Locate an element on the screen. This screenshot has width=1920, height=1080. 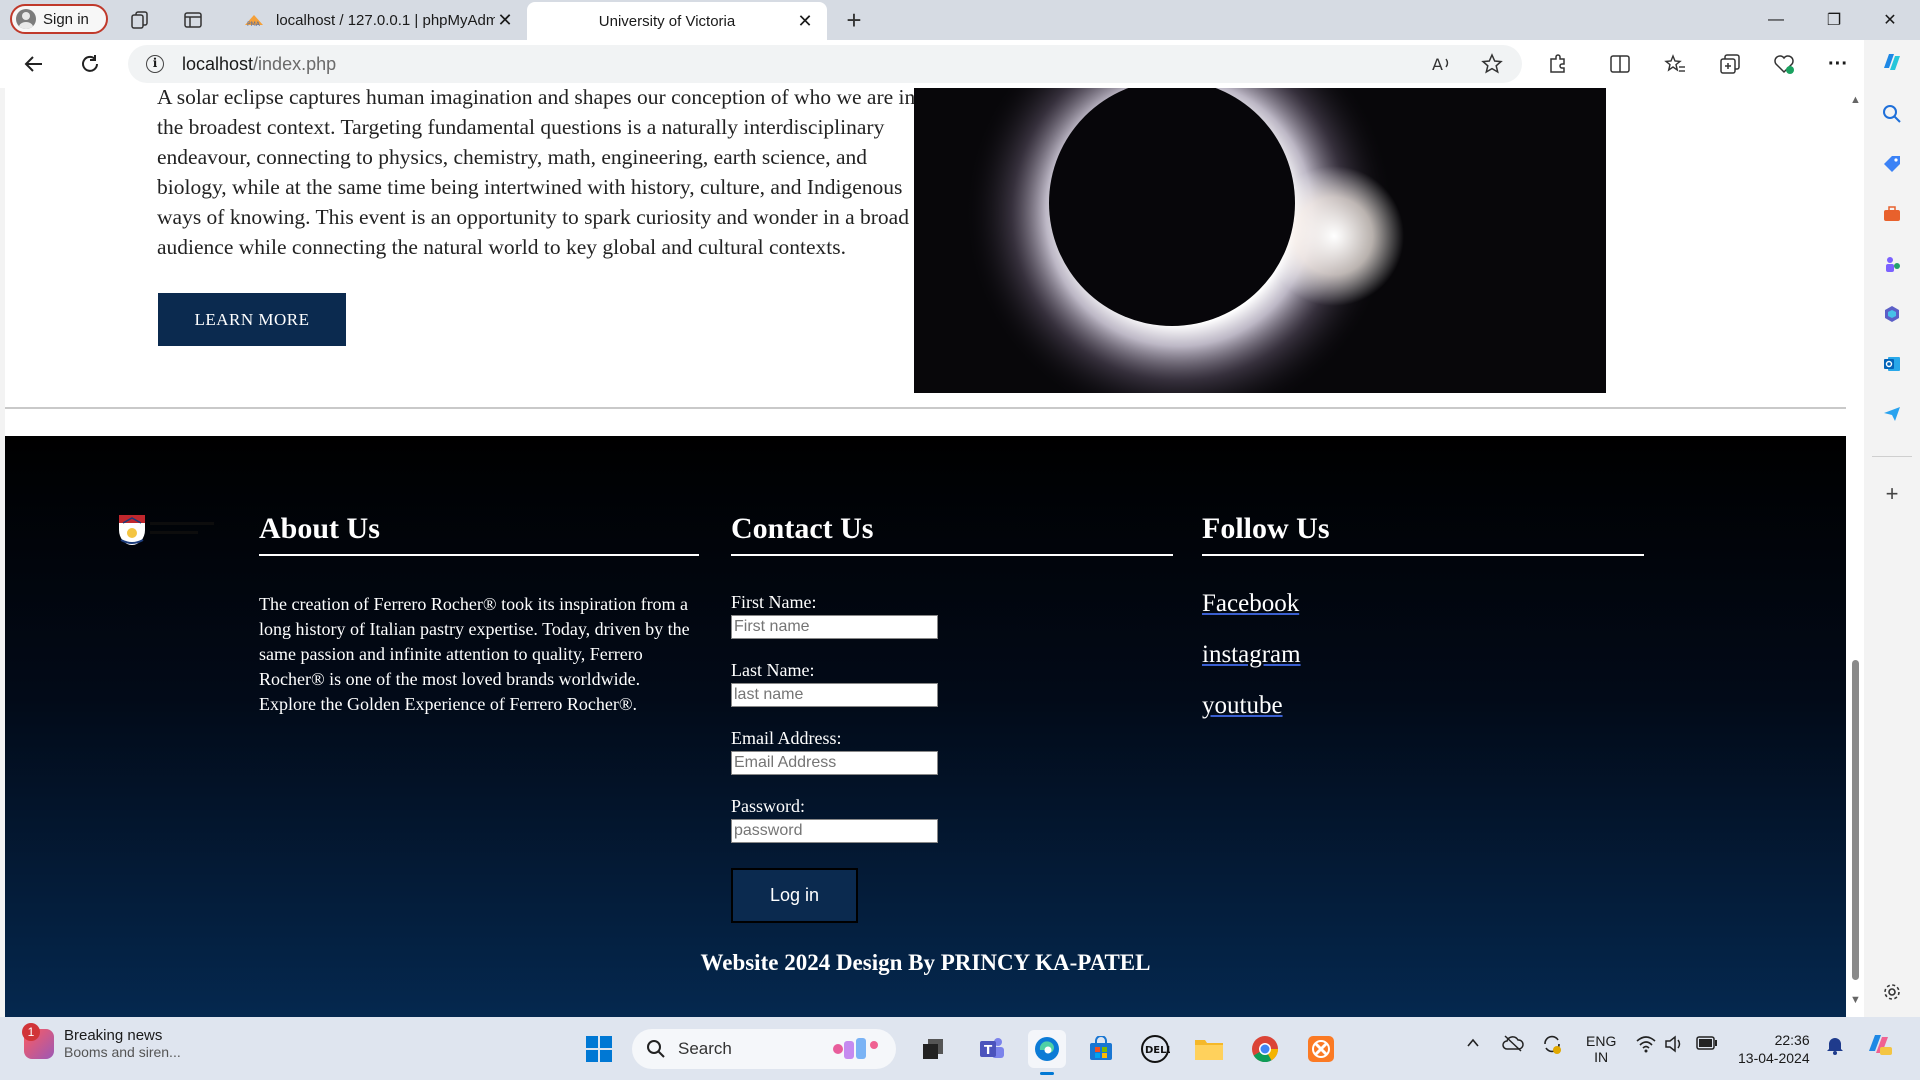
profile-sign-in-button: Sign in is located at coordinates (59, 19).